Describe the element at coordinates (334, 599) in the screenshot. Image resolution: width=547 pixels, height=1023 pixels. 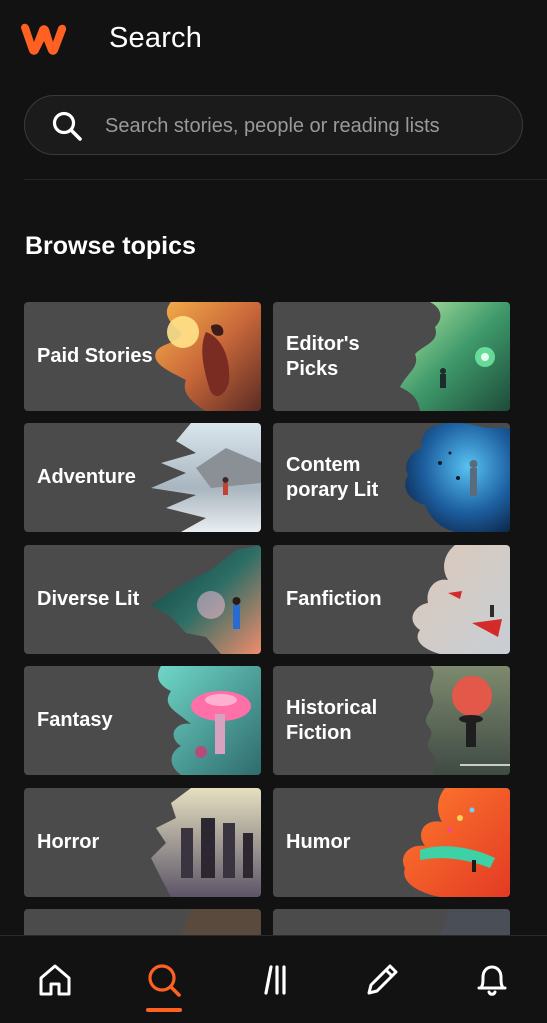
I see `topic-label: Fanfiction` at that location.